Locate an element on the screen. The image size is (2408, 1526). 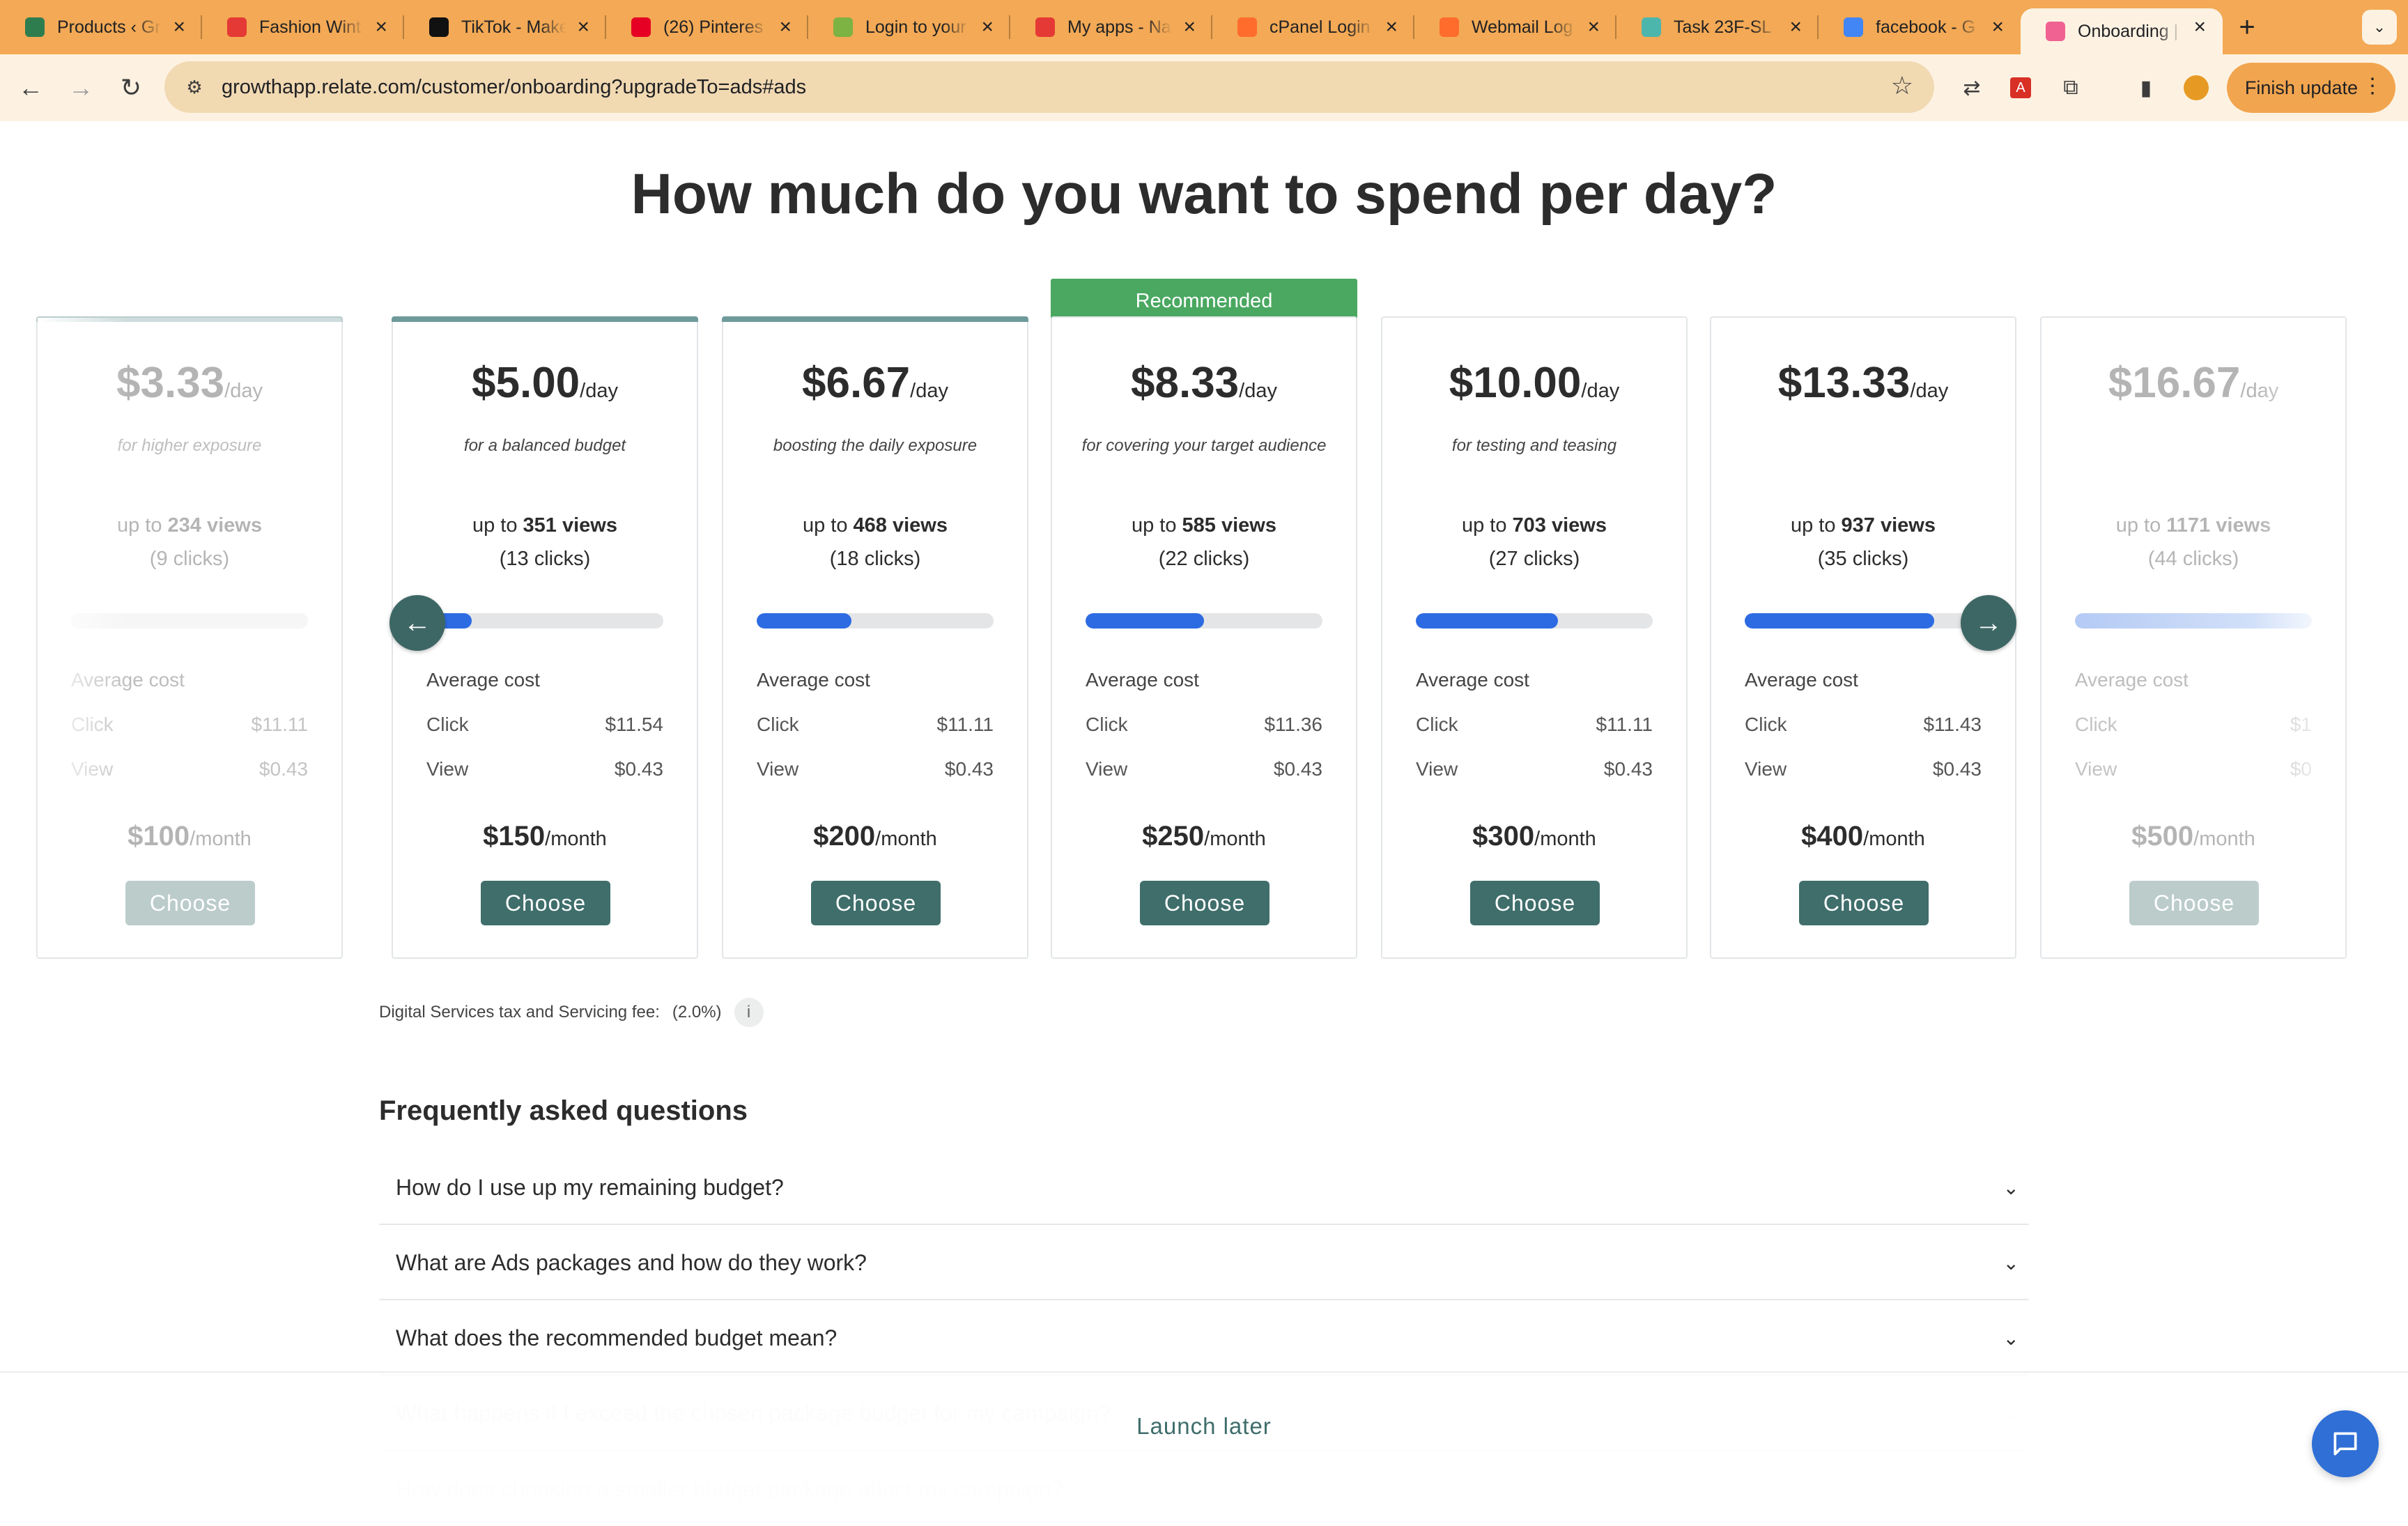
views-estimate: up to 468 views is located at coordinates (875, 525).